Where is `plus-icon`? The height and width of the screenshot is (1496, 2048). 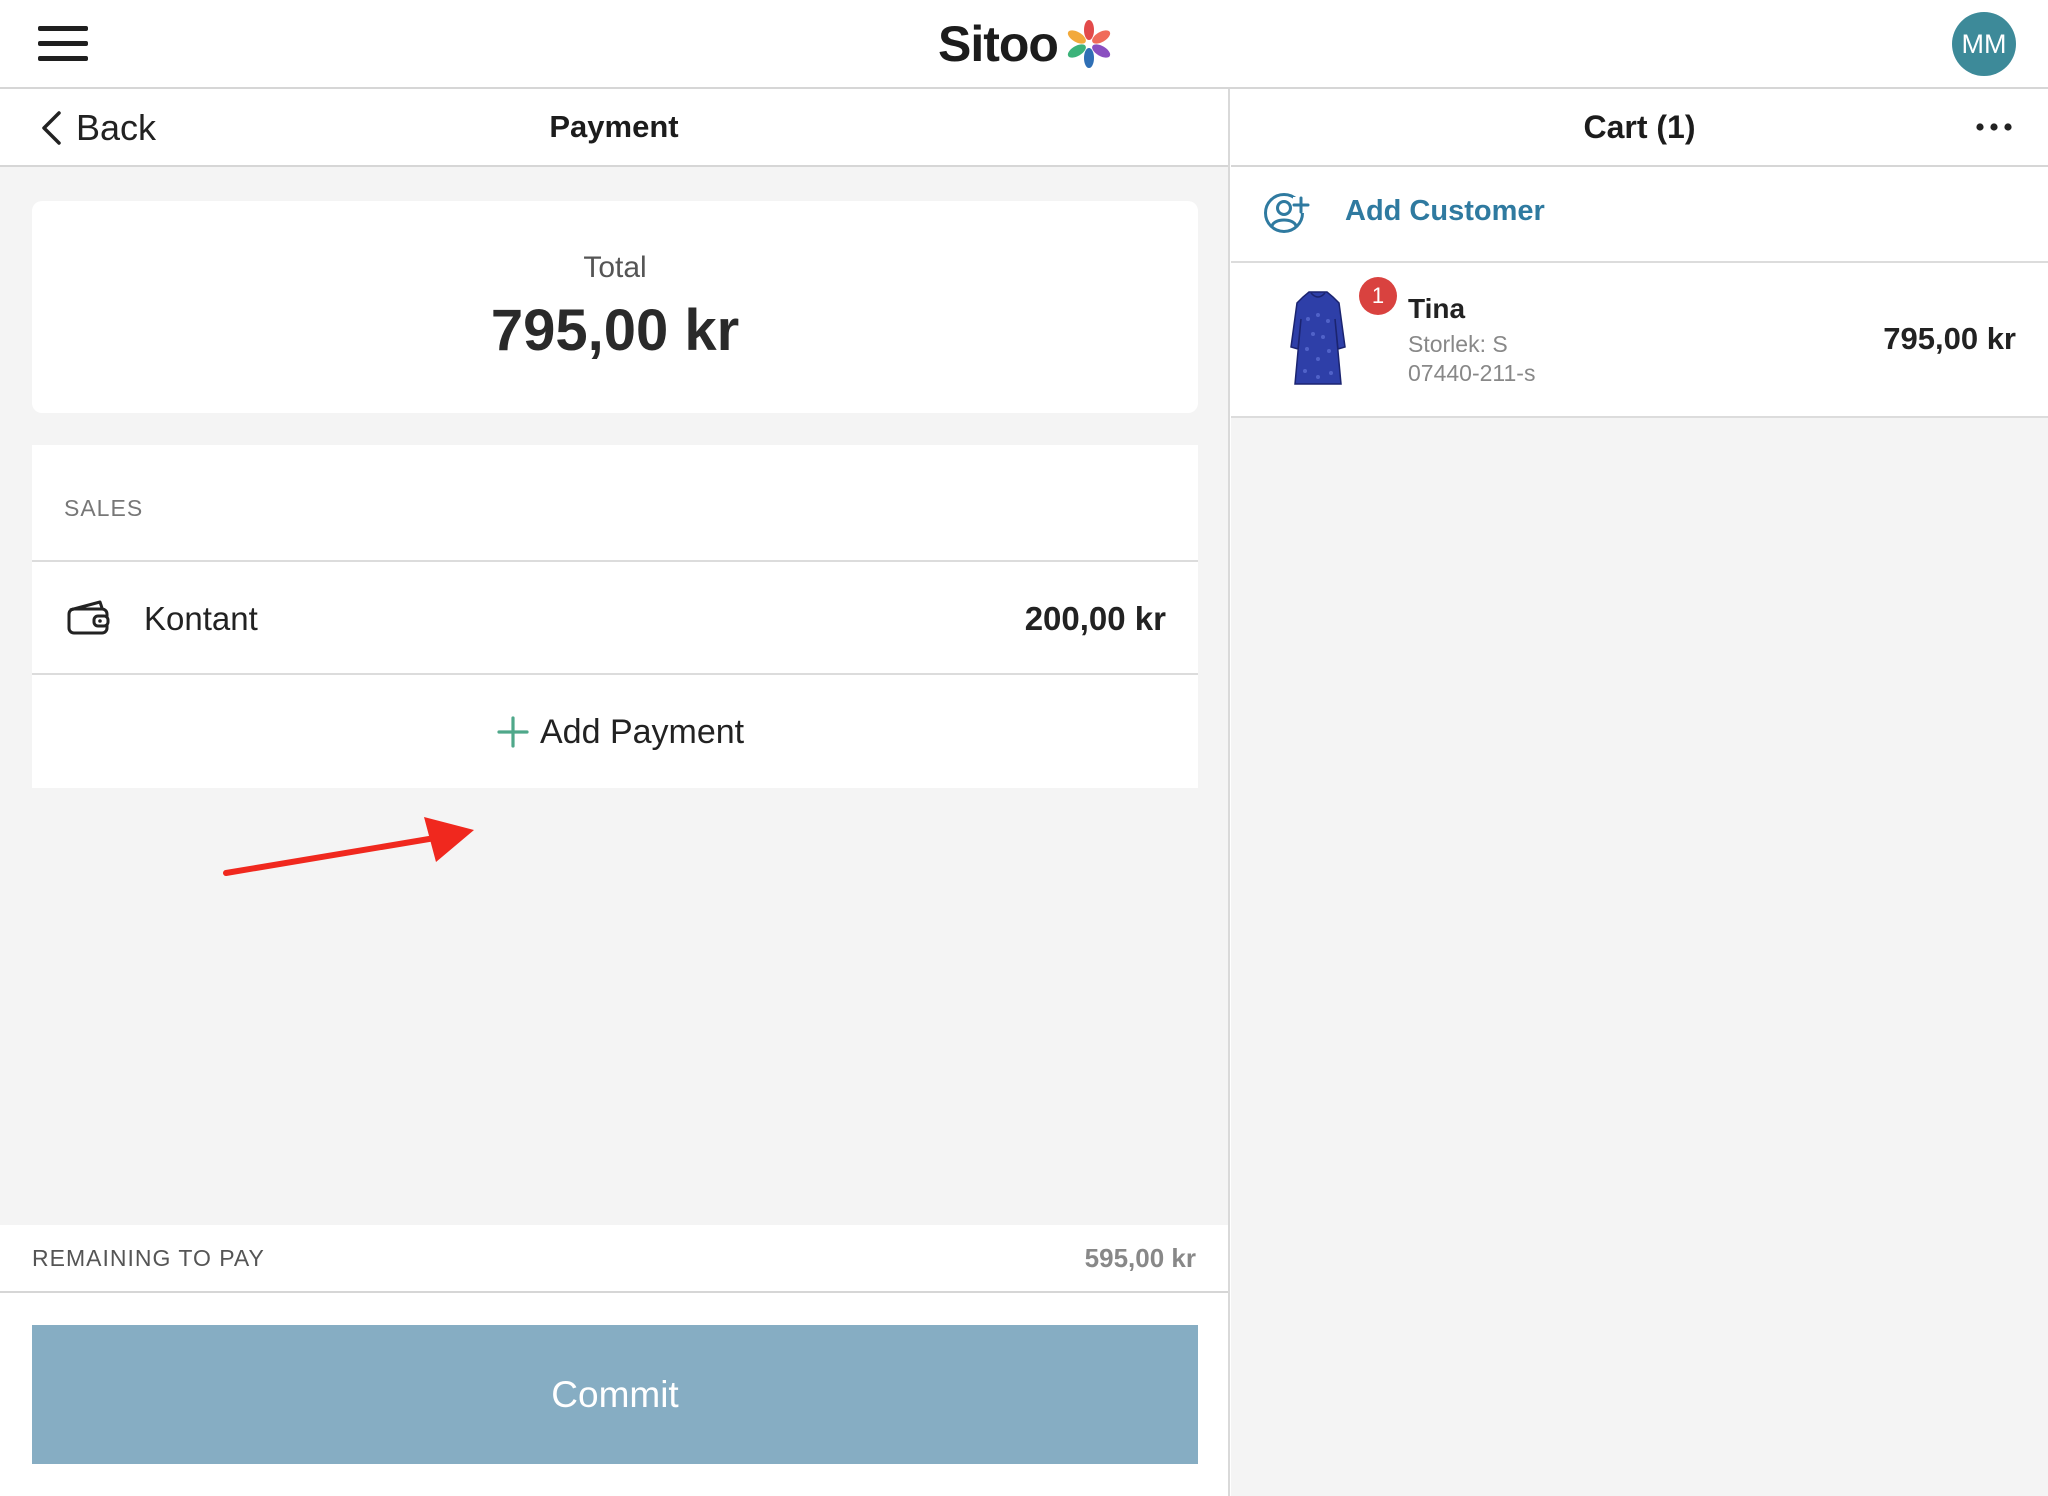 plus-icon is located at coordinates (513, 732).